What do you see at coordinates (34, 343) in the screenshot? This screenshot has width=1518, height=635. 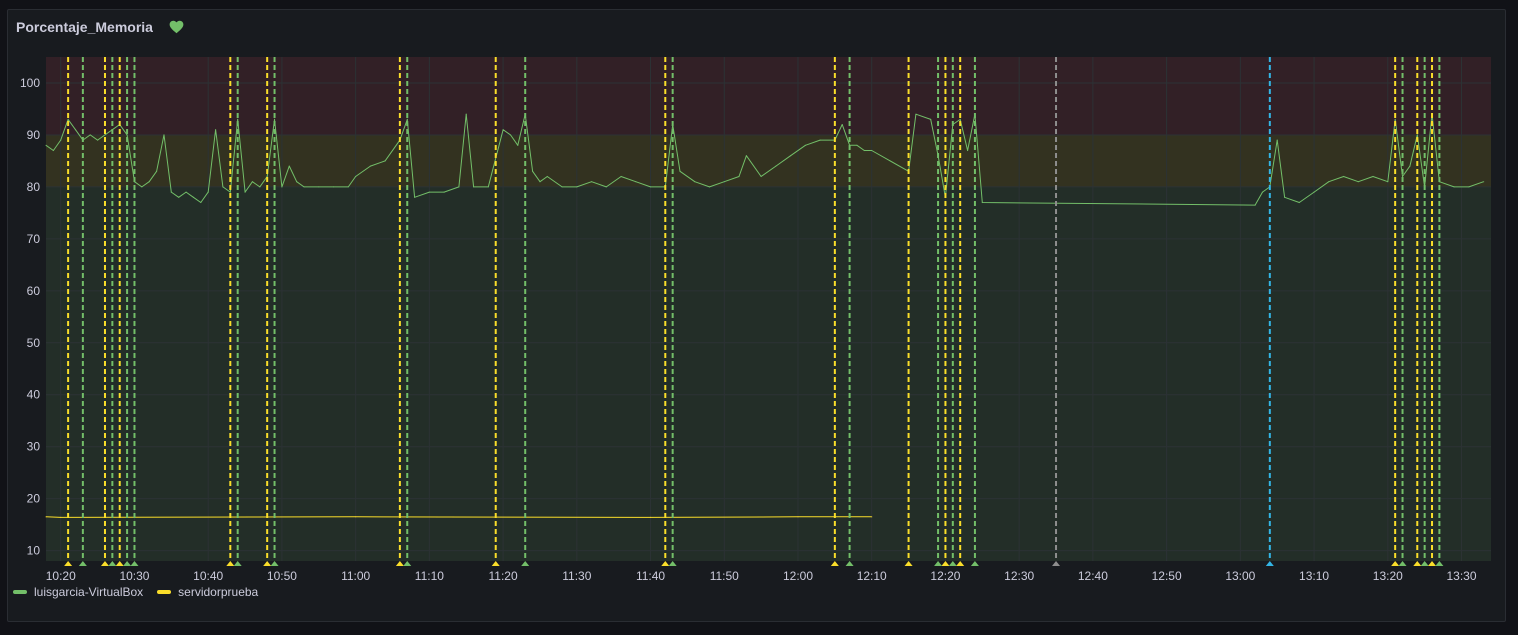 I see `y-tick-label: 50` at bounding box center [34, 343].